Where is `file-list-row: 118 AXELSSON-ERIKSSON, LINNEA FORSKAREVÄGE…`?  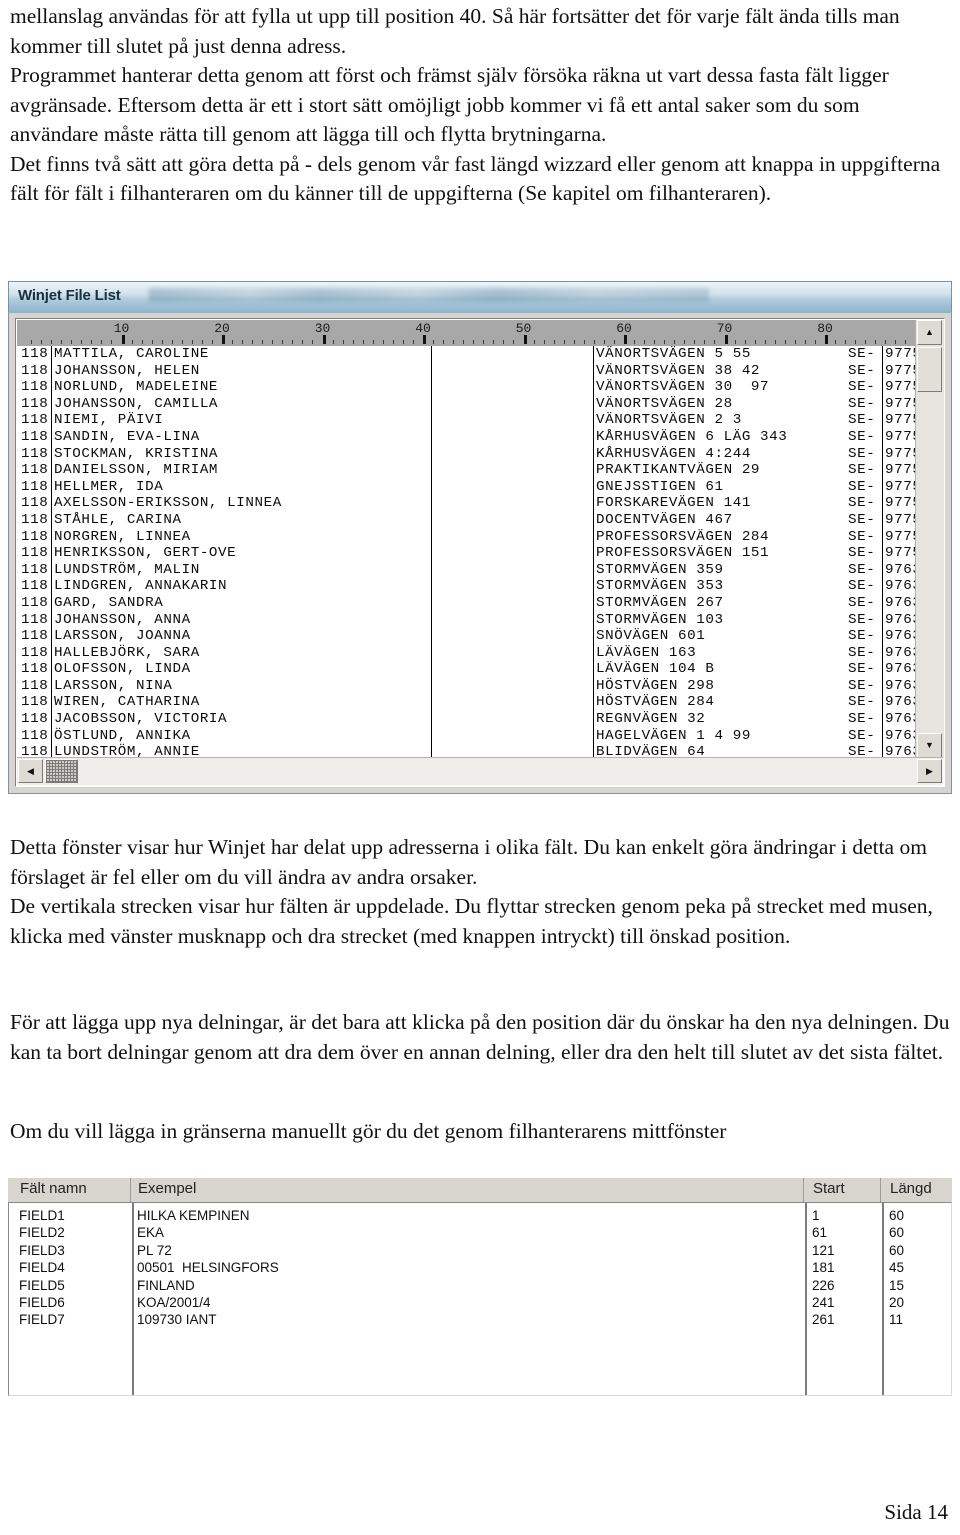
file-list-row: 118 AXELSSON-ERIKSSON, LINNEA FORSKAREVÄGE… is located at coordinates (468, 503).